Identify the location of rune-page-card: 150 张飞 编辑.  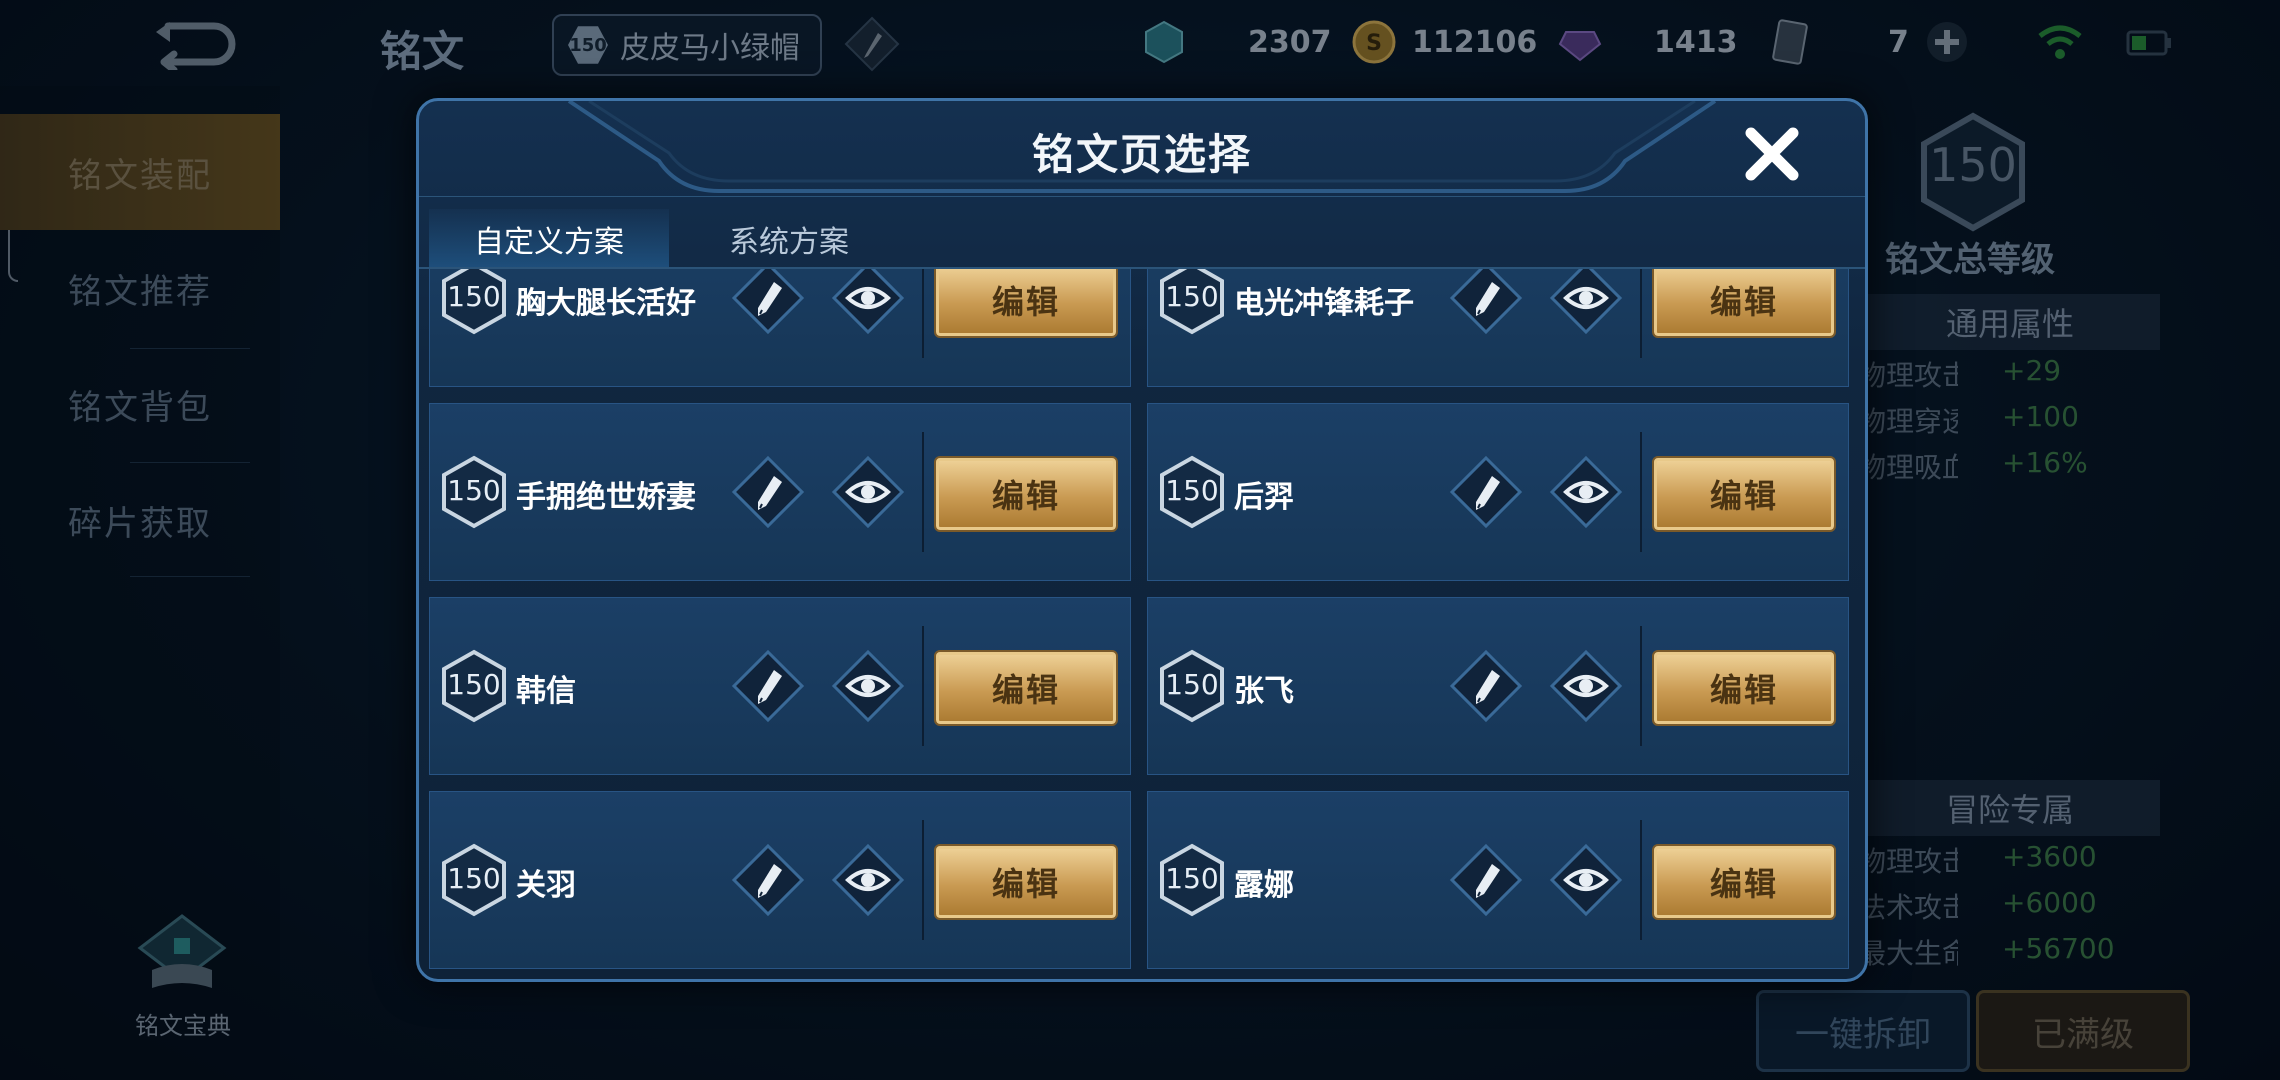
(1498, 686).